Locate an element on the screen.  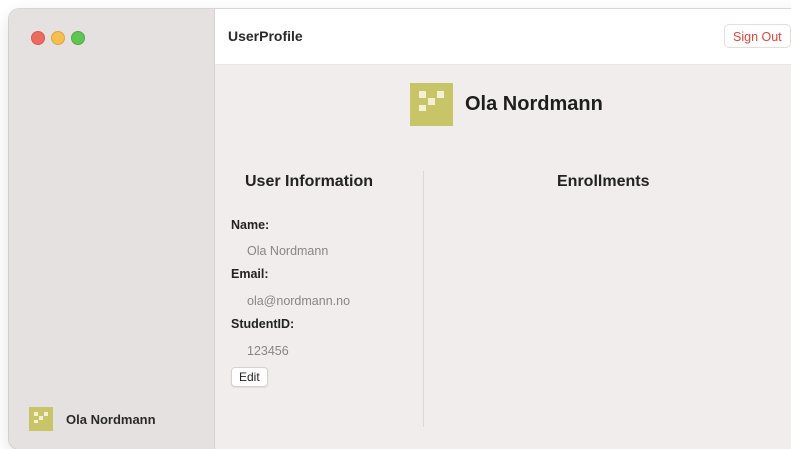
toolbar: UserProfile Sign Out is located at coordinates (503, 37).